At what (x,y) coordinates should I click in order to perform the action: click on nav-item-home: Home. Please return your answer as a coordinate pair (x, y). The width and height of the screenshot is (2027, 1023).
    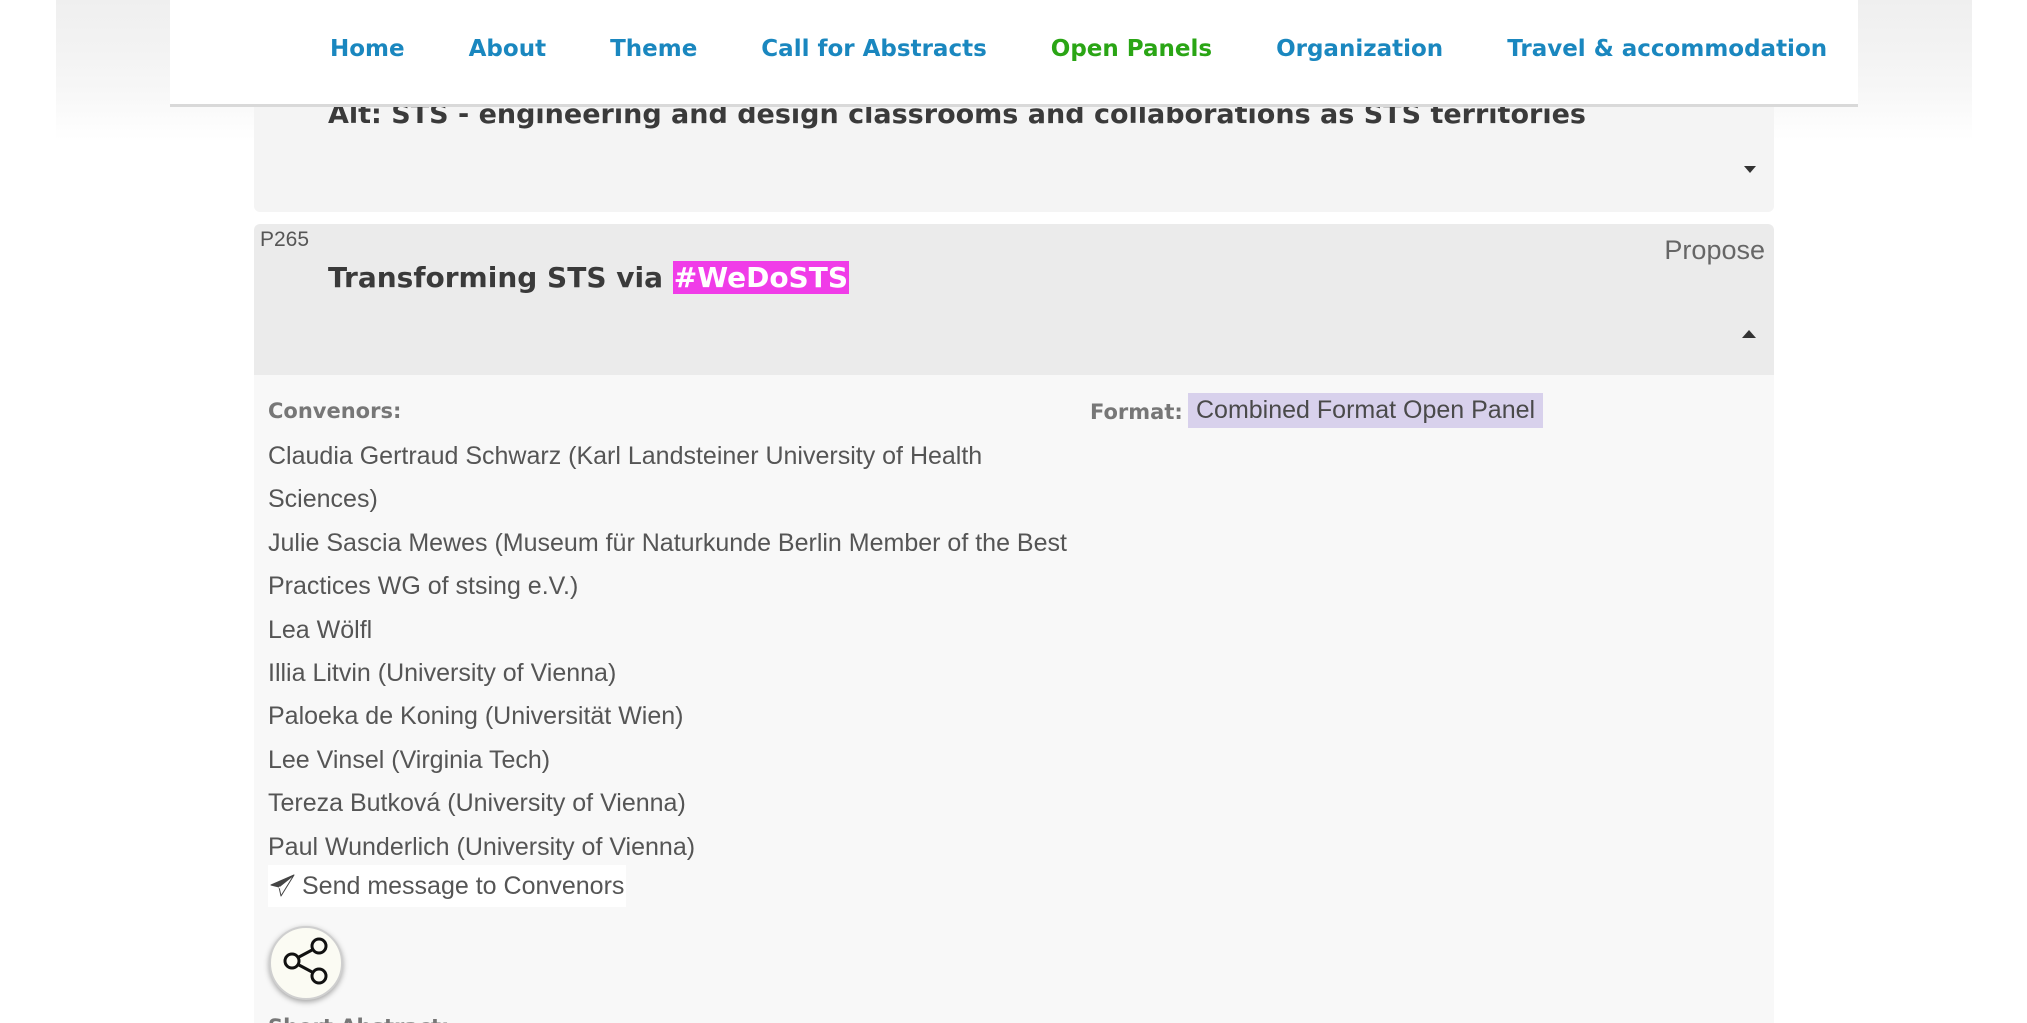
    Looking at the image, I should click on (367, 49).